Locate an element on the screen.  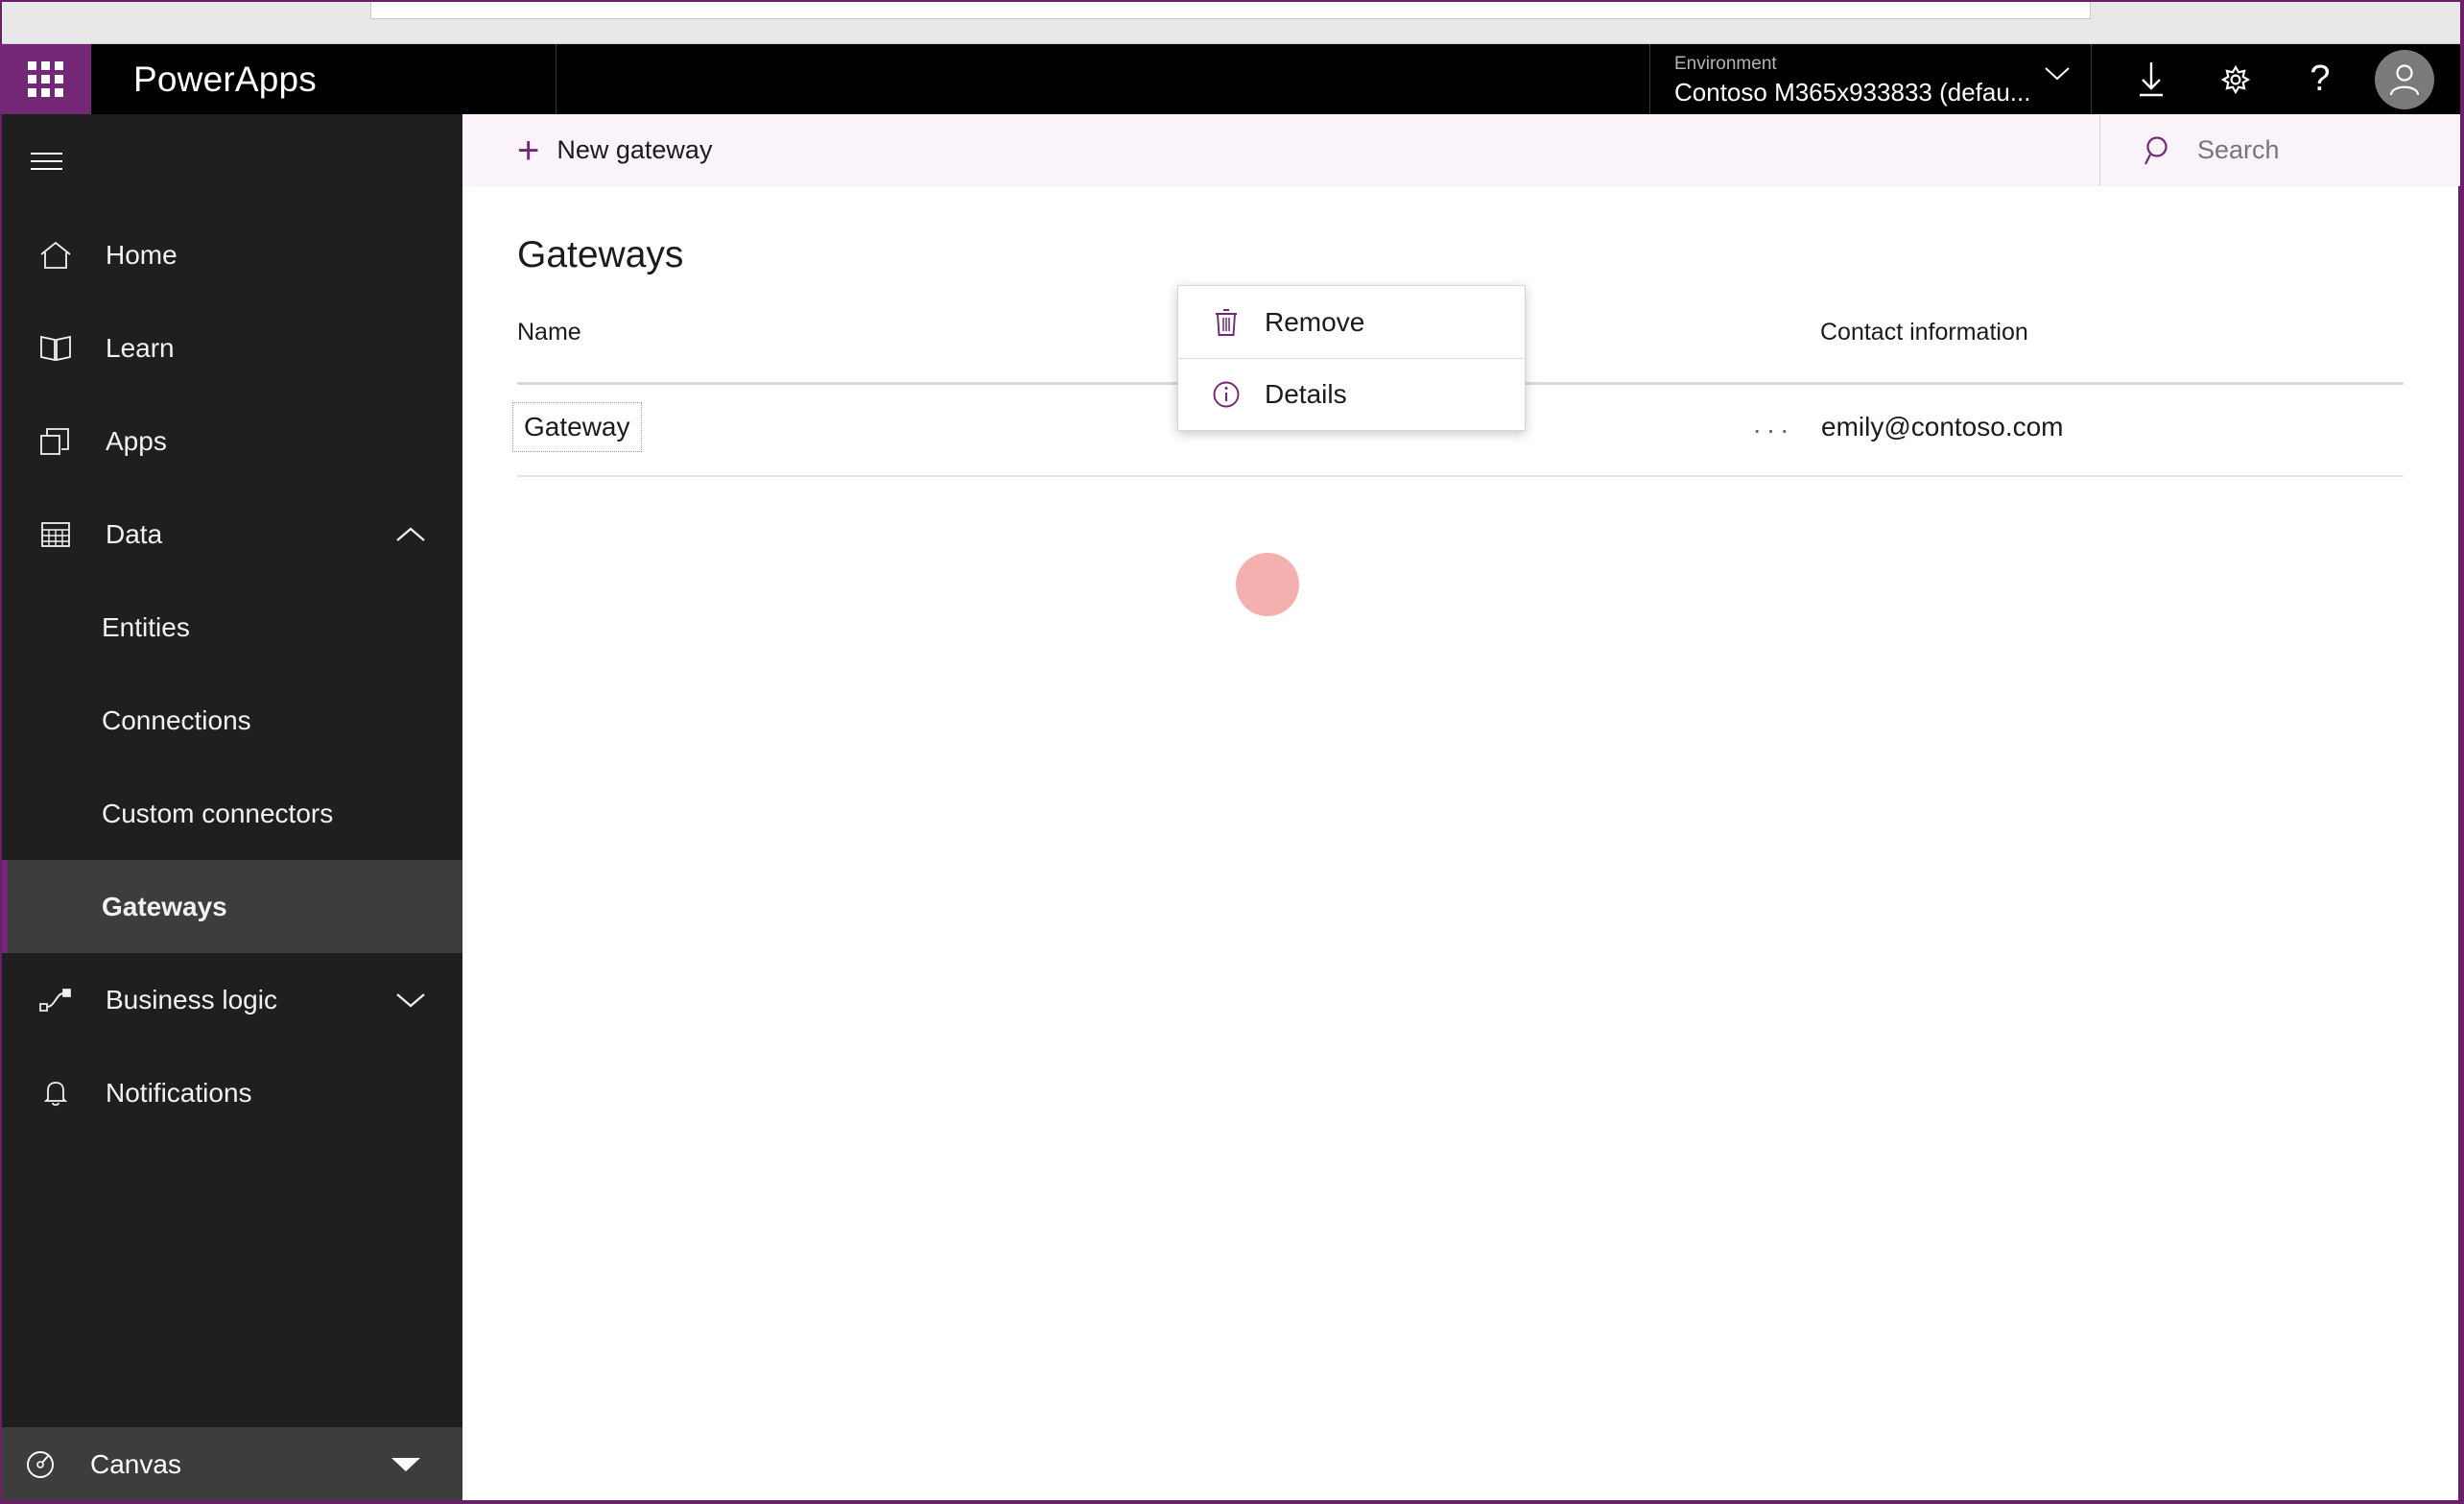
sidebar-item-label: Business logic is located at coordinates (191, 999).